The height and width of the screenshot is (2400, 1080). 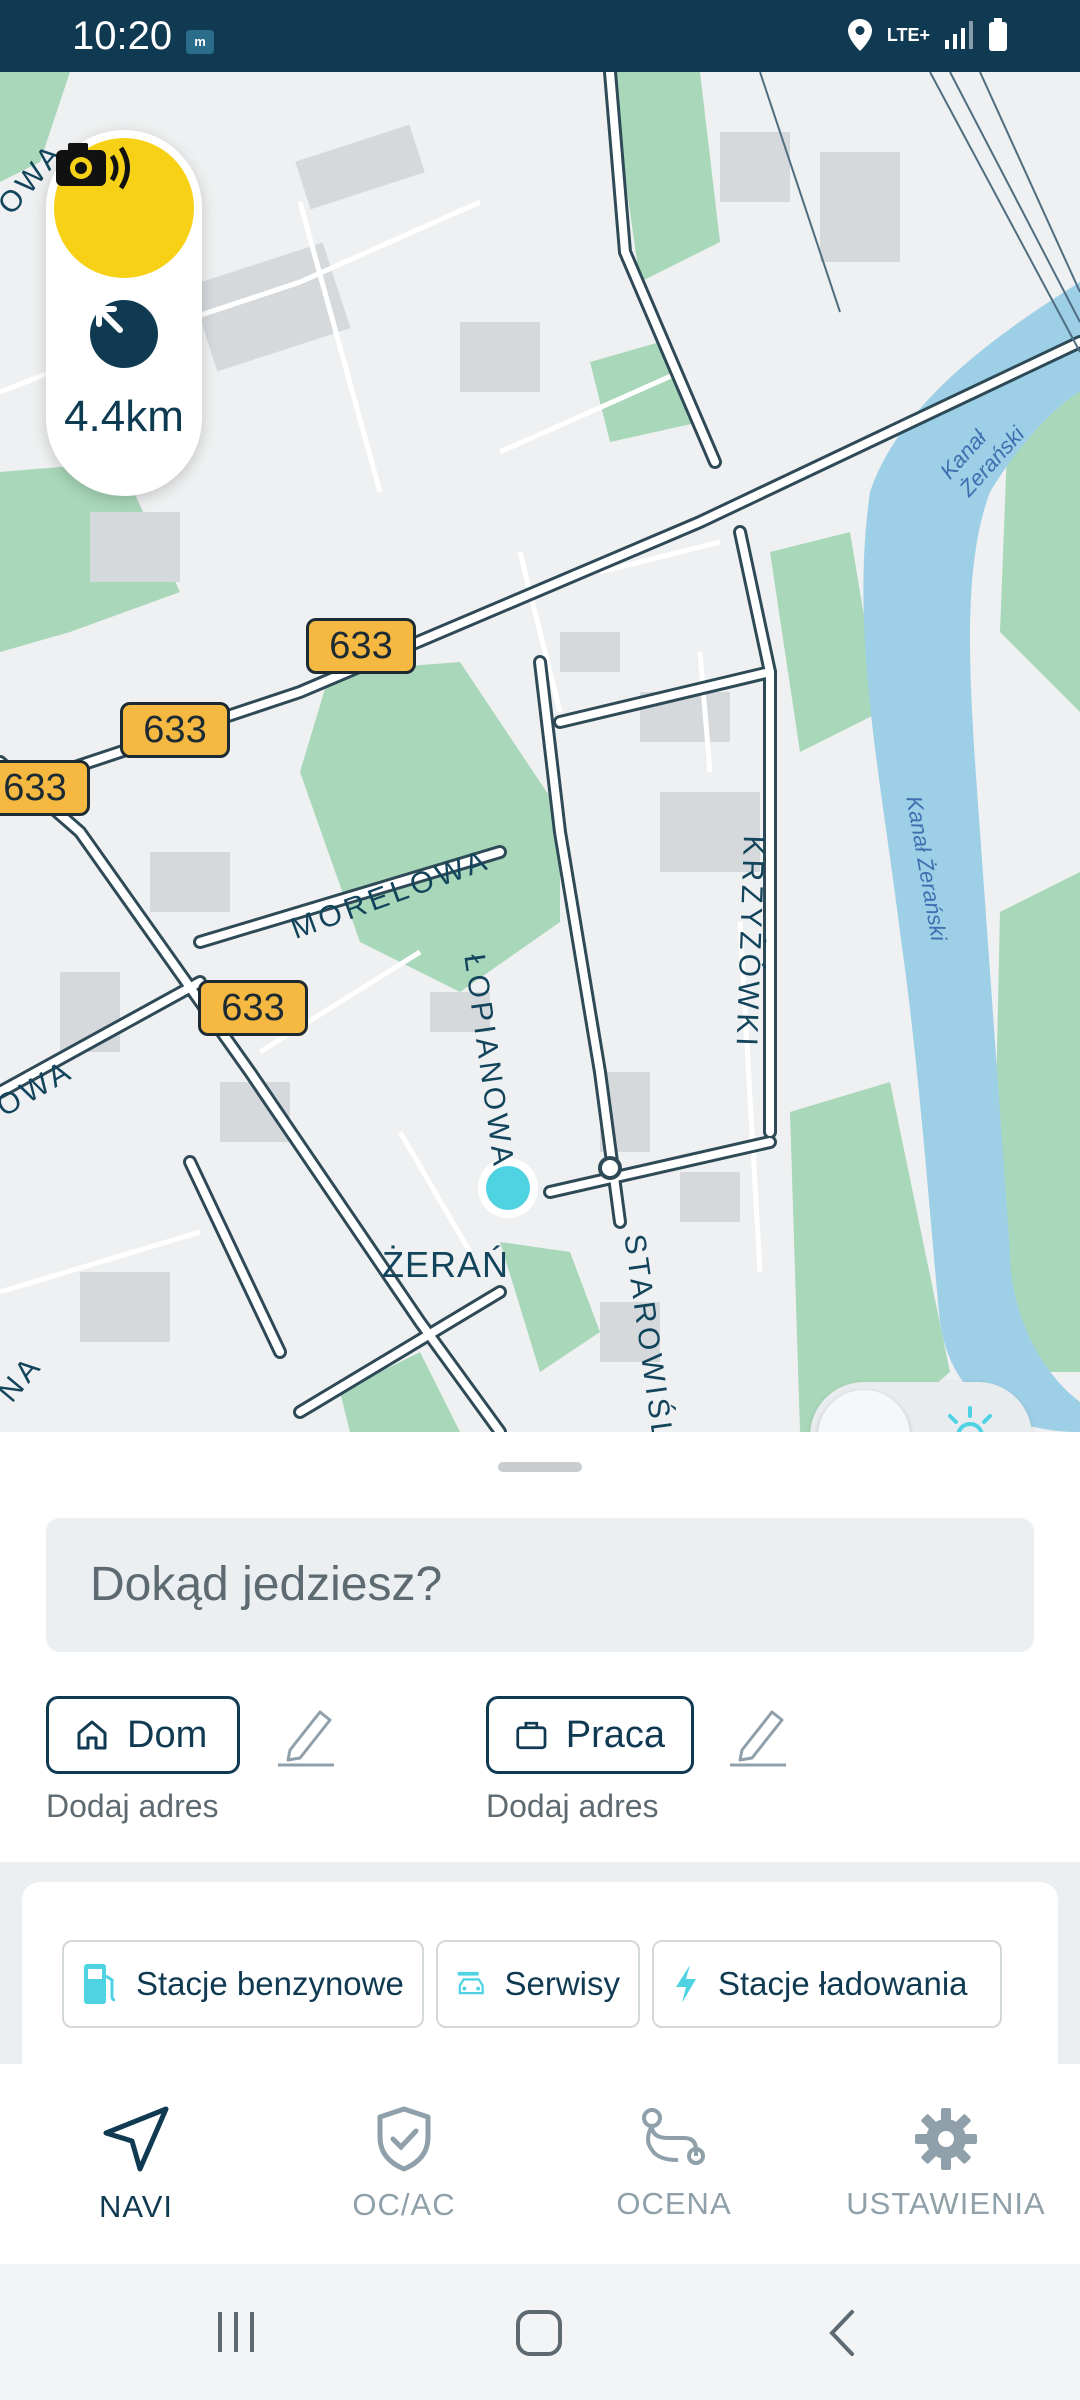 I want to click on district-label: ŻERAŃ, so click(x=446, y=1264).